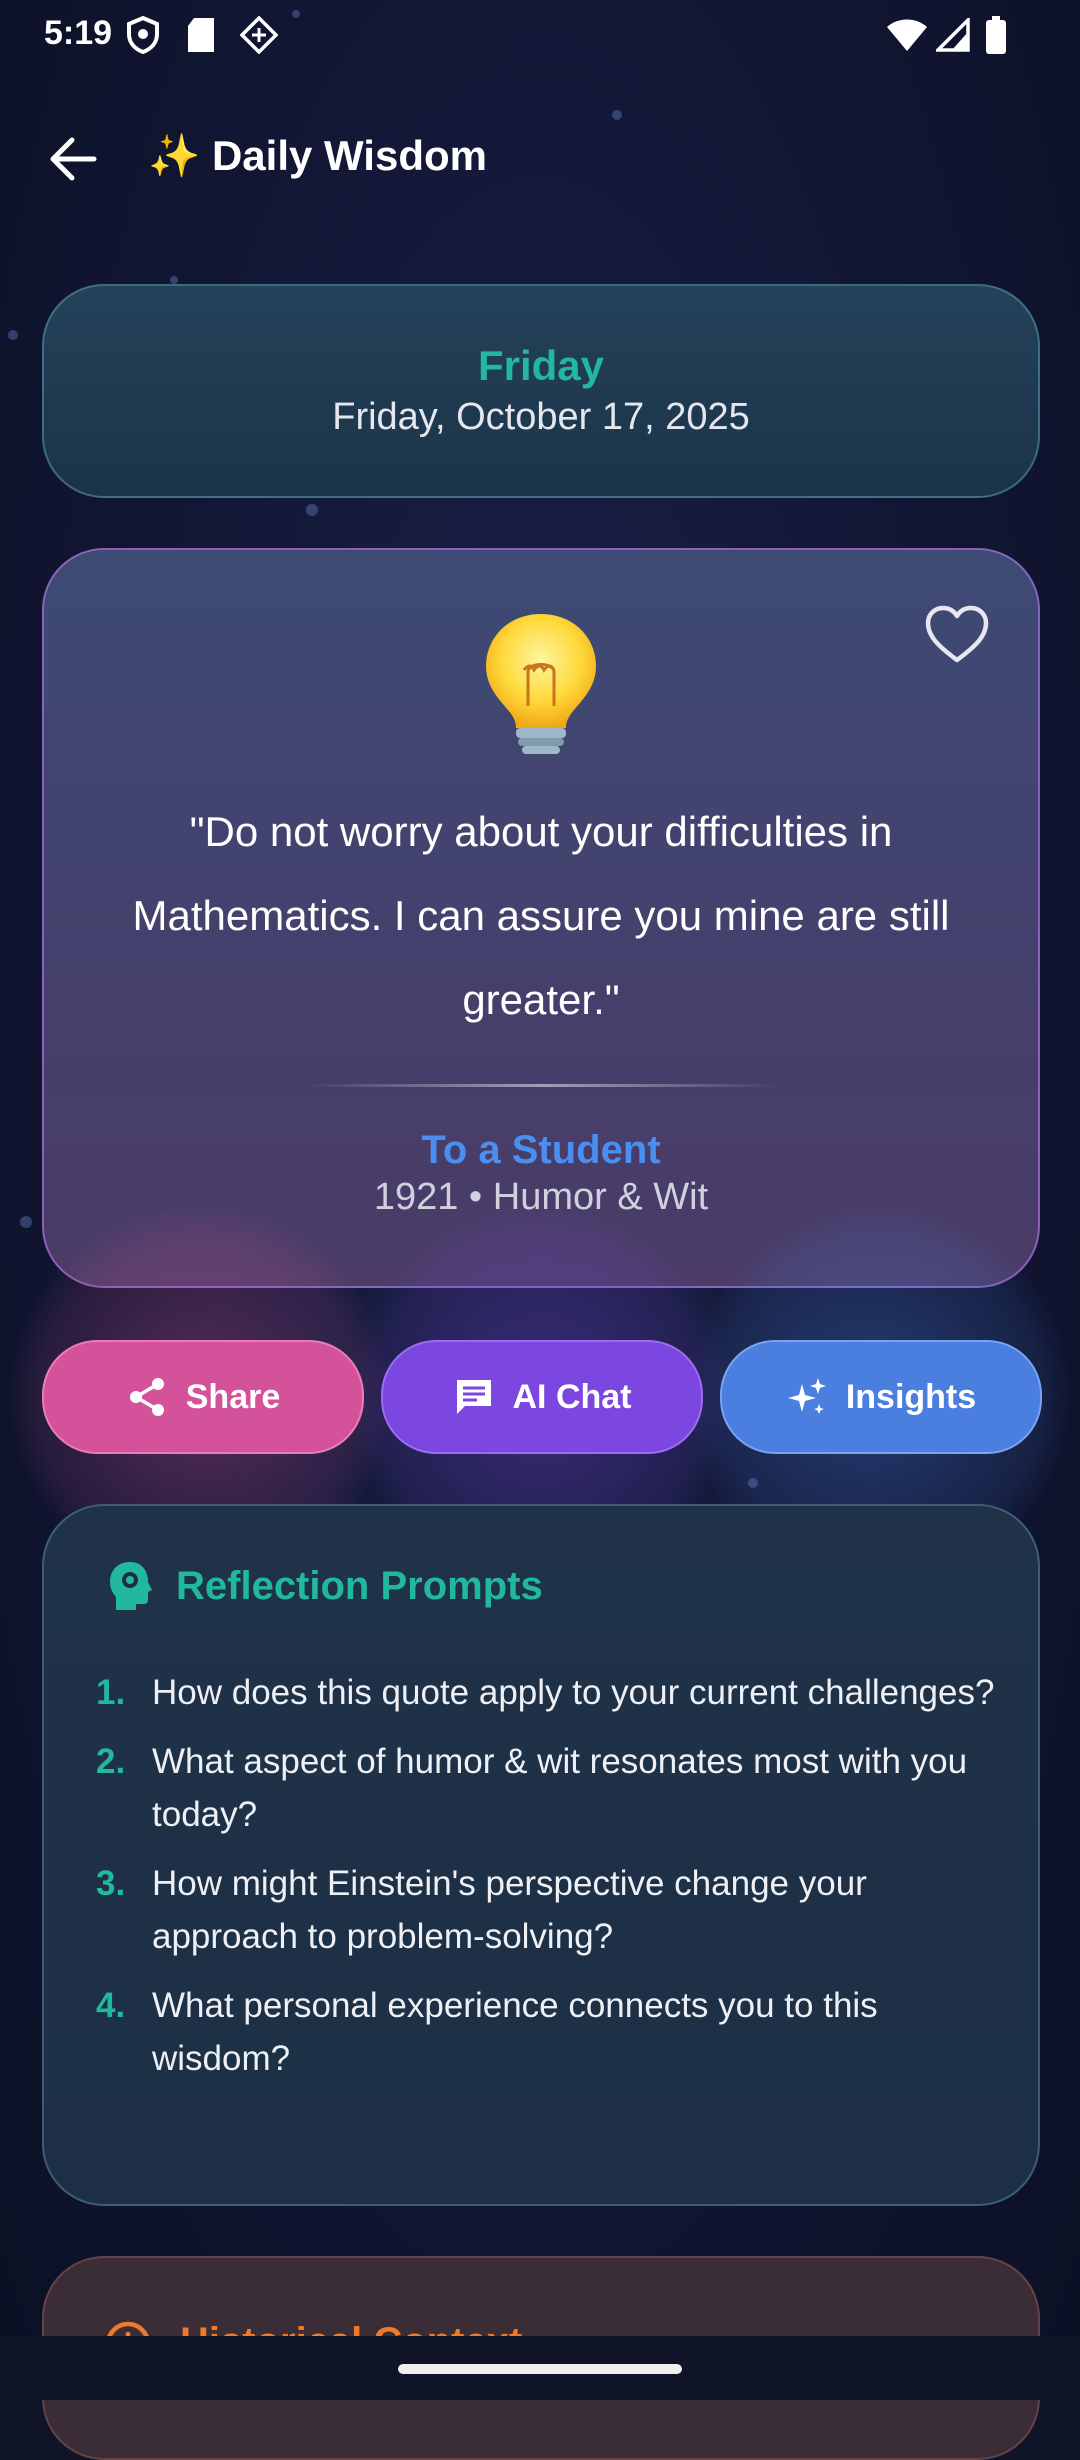  Describe the element at coordinates (541, 391) in the screenshot. I see `date-card: Friday Friday, October 17, 2025` at that location.